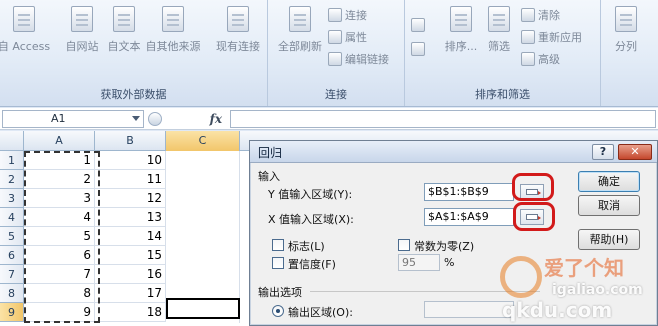 The width and height of the screenshot is (658, 326). I want to click on y-range-collapse-button, so click(532, 192).